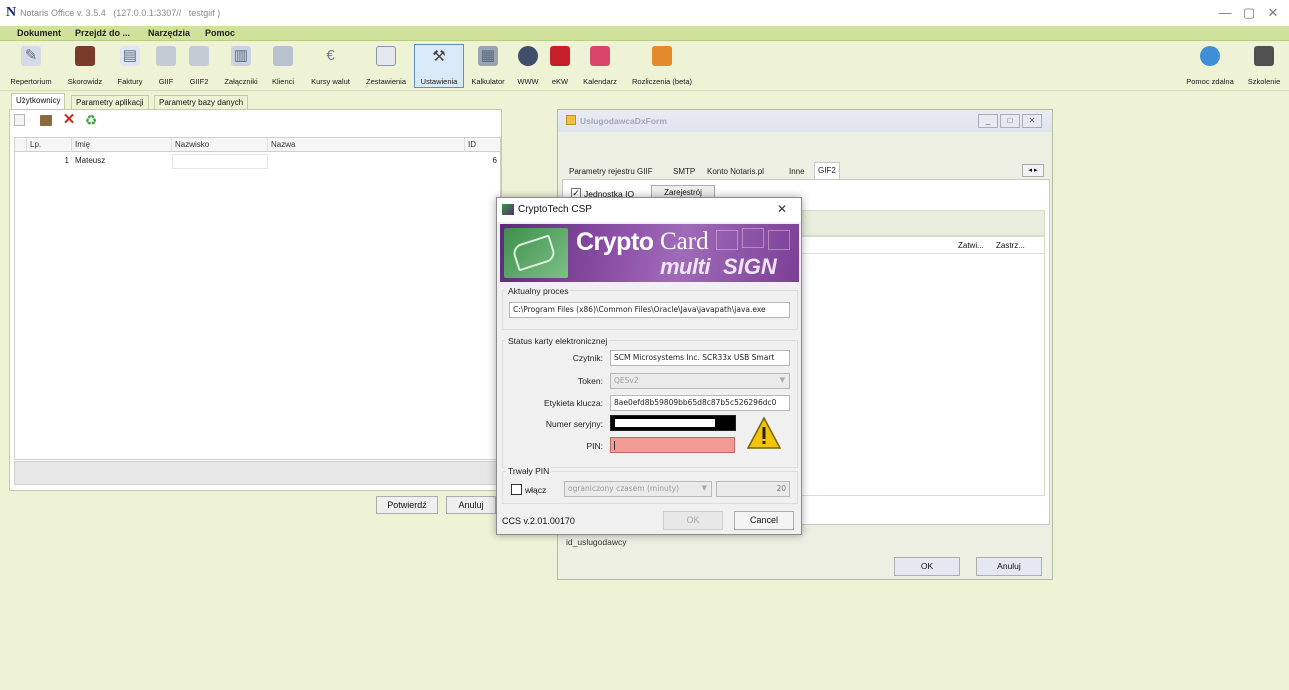 Image resolution: width=1289 pixels, height=690 pixels. What do you see at coordinates (573, 403) in the screenshot?
I see `key-label: Etykieta klucza:` at bounding box center [573, 403].